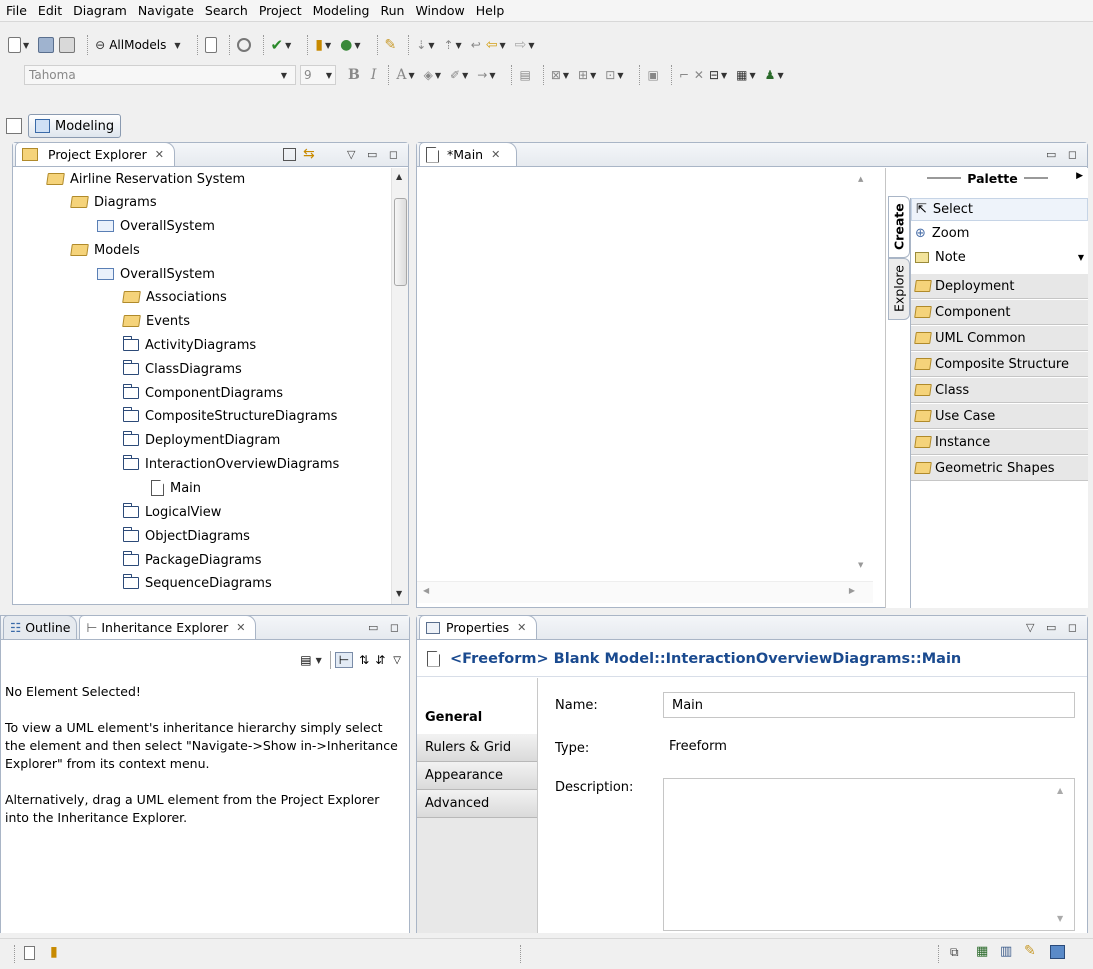  What do you see at coordinates (16, 10) in the screenshot?
I see `menu-file: File` at bounding box center [16, 10].